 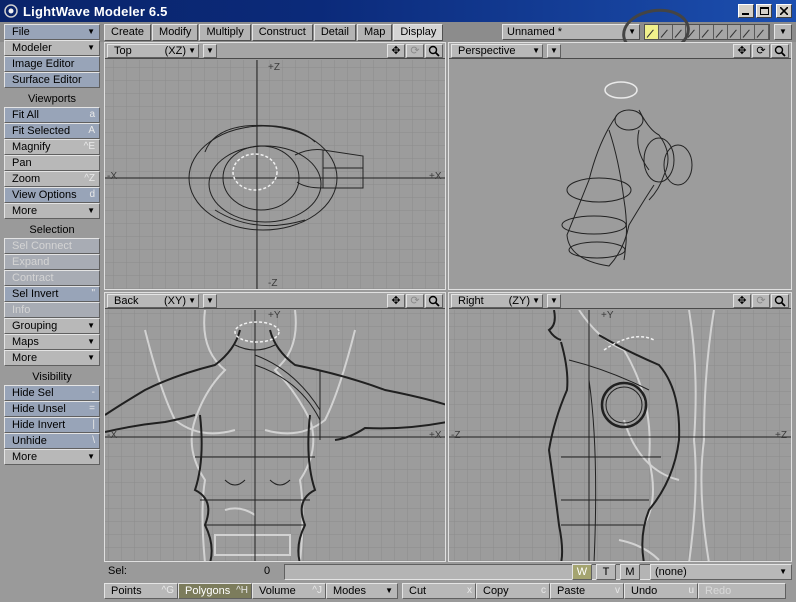 What do you see at coordinates (117, 571) in the screenshot?
I see `sel-label: Sel:` at bounding box center [117, 571].